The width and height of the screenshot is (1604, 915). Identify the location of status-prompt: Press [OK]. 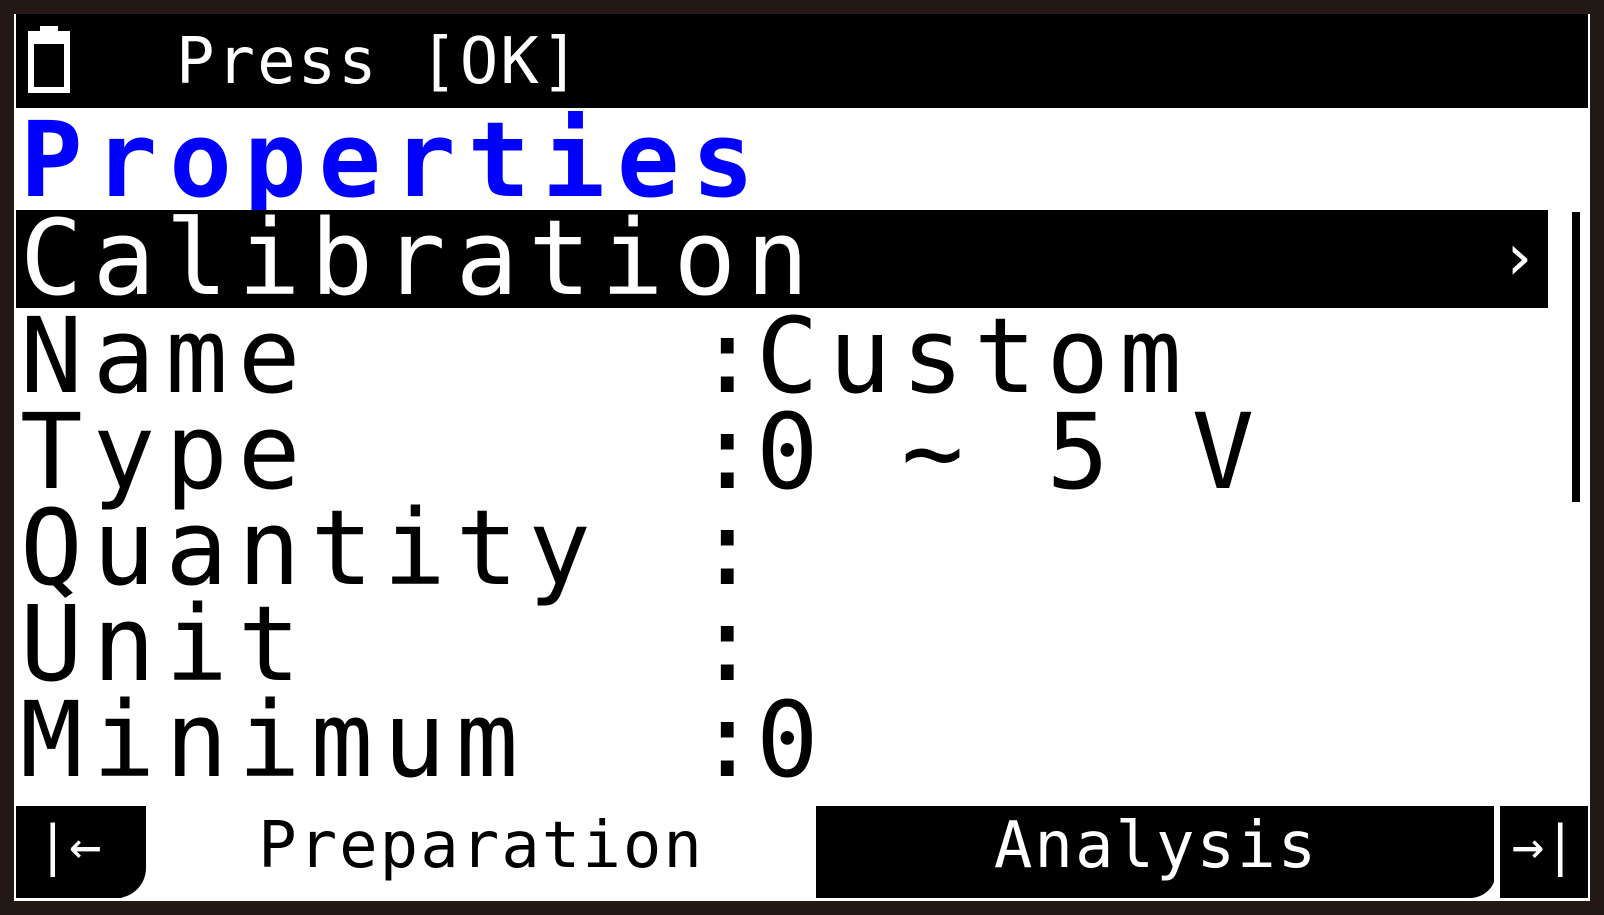
(379, 62).